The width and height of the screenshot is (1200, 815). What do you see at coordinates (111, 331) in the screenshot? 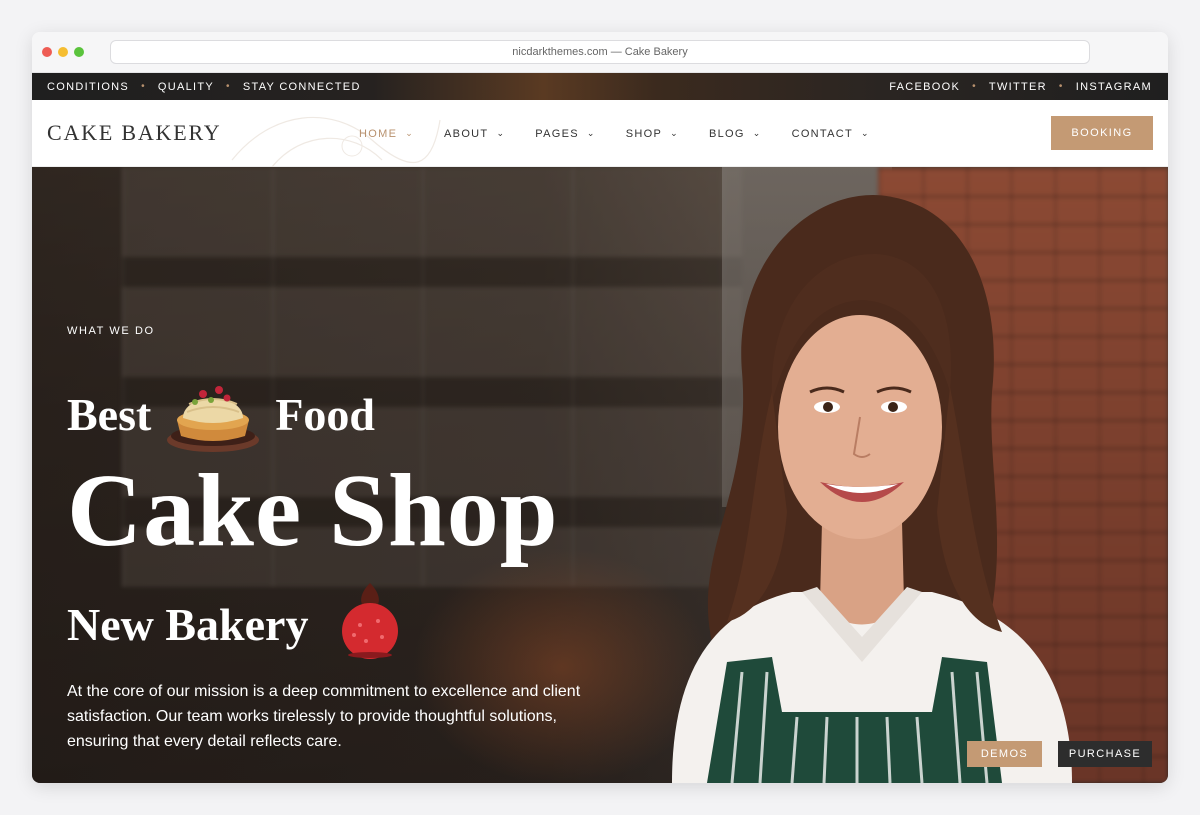
I see `hero-eyebrow: WHAT WE DO` at bounding box center [111, 331].